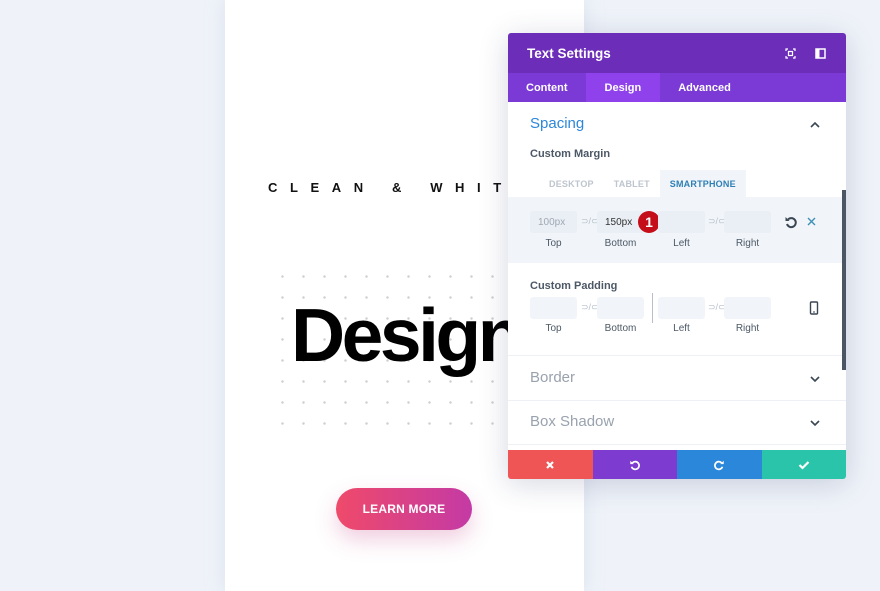 This screenshot has height=591, width=880. Describe the element at coordinates (574, 286) in the screenshot. I see `custom-padding-label: Custom Padding` at that location.